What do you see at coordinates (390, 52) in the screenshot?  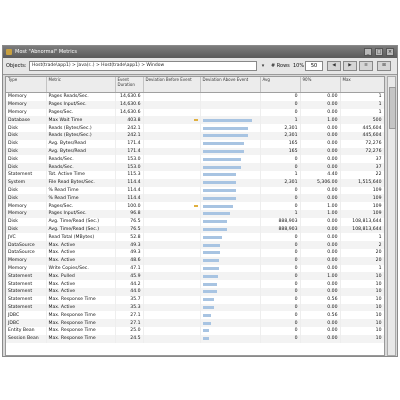 I see `close-button: ×` at bounding box center [390, 52].